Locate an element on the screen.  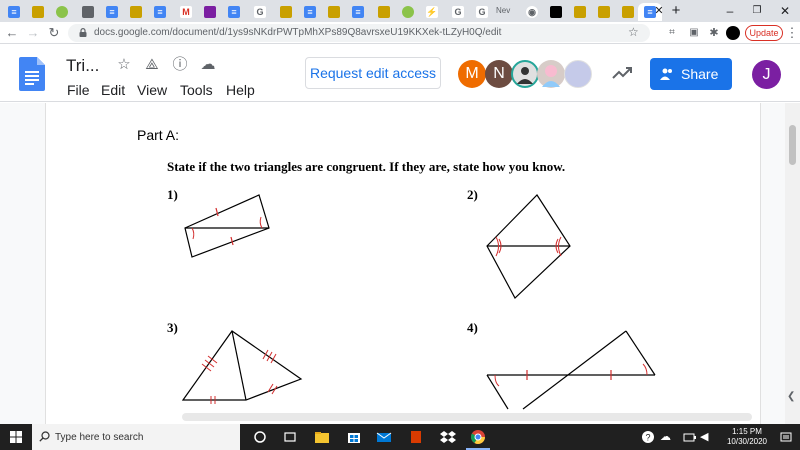
collaborator-avatar: M is located at coordinates (472, 74).